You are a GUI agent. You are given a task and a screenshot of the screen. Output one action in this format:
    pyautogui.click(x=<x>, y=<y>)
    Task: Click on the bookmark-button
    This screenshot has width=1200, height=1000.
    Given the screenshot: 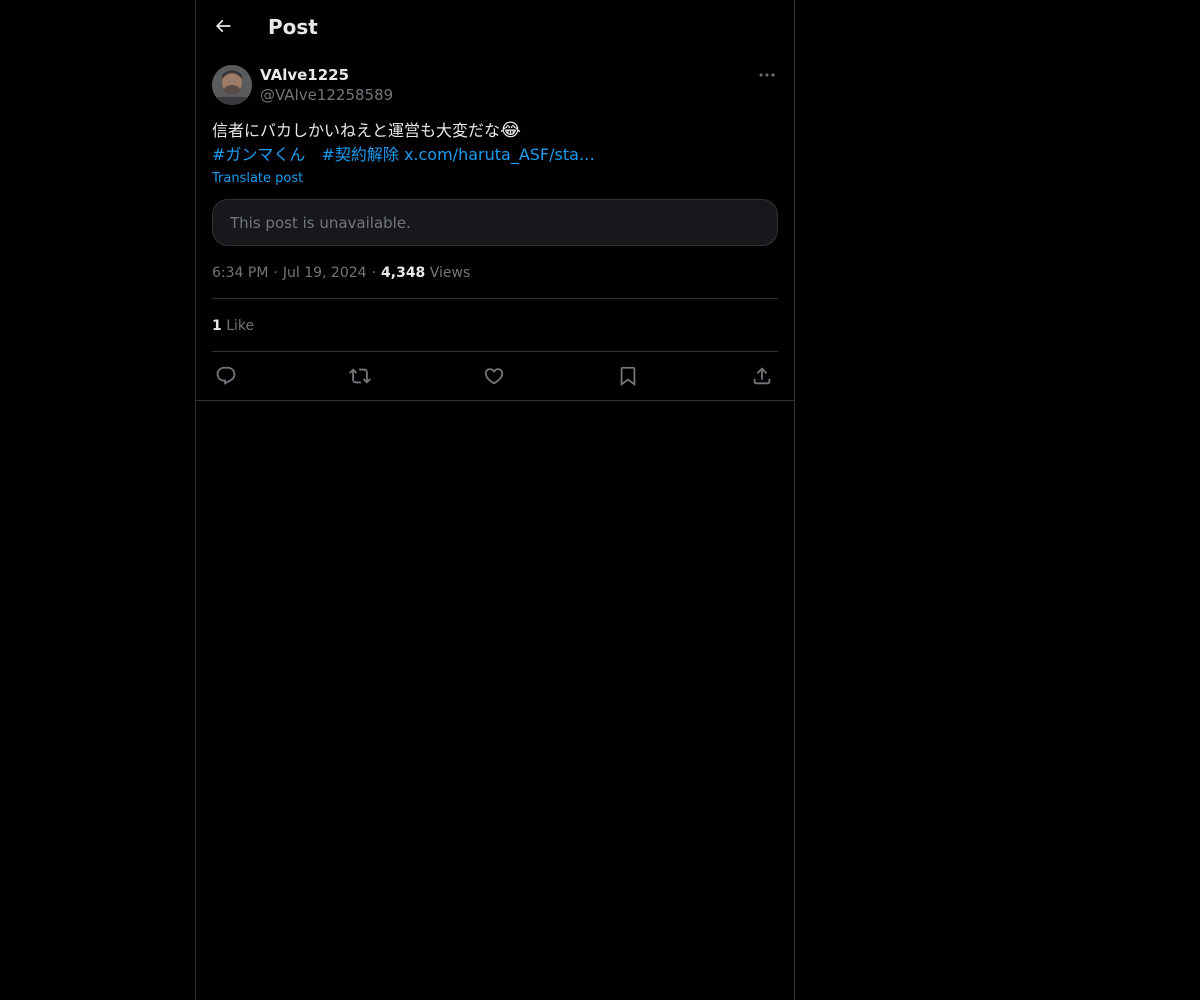 What is the action you would take?
    pyautogui.click(x=628, y=376)
    